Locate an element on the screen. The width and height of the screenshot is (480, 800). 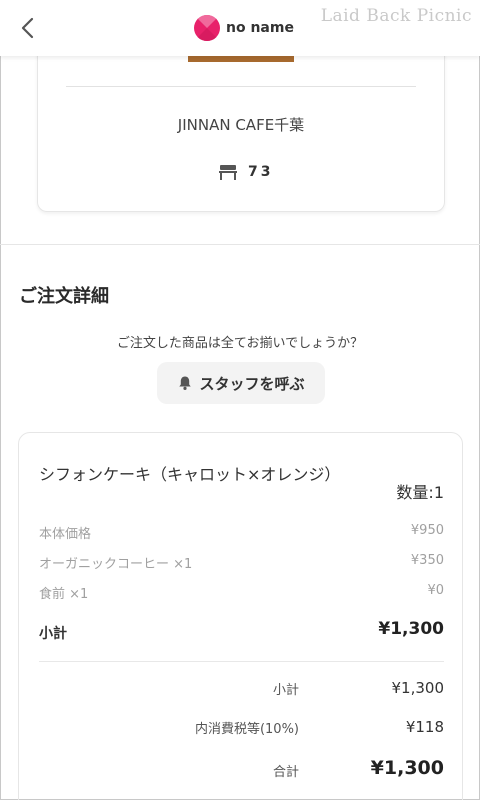
call-staff-button: スタッフを呼ぶ is located at coordinates (241, 383).